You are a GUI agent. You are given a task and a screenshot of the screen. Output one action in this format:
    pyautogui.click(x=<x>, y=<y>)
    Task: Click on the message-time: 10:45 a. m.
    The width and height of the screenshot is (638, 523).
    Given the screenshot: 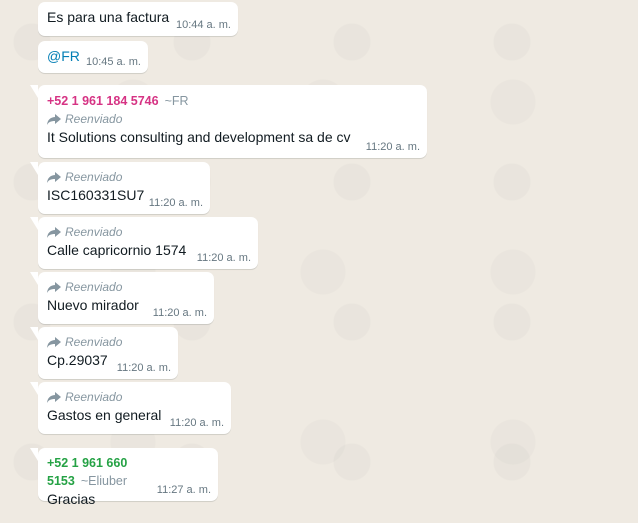 What is the action you would take?
    pyautogui.click(x=113, y=62)
    